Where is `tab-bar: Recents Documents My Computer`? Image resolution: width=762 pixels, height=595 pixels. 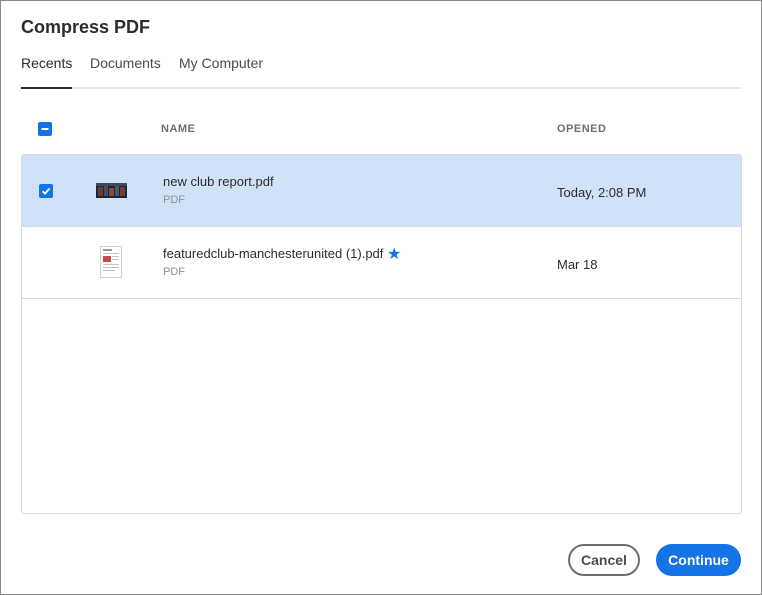 tab-bar: Recents Documents My Computer is located at coordinates (381, 70).